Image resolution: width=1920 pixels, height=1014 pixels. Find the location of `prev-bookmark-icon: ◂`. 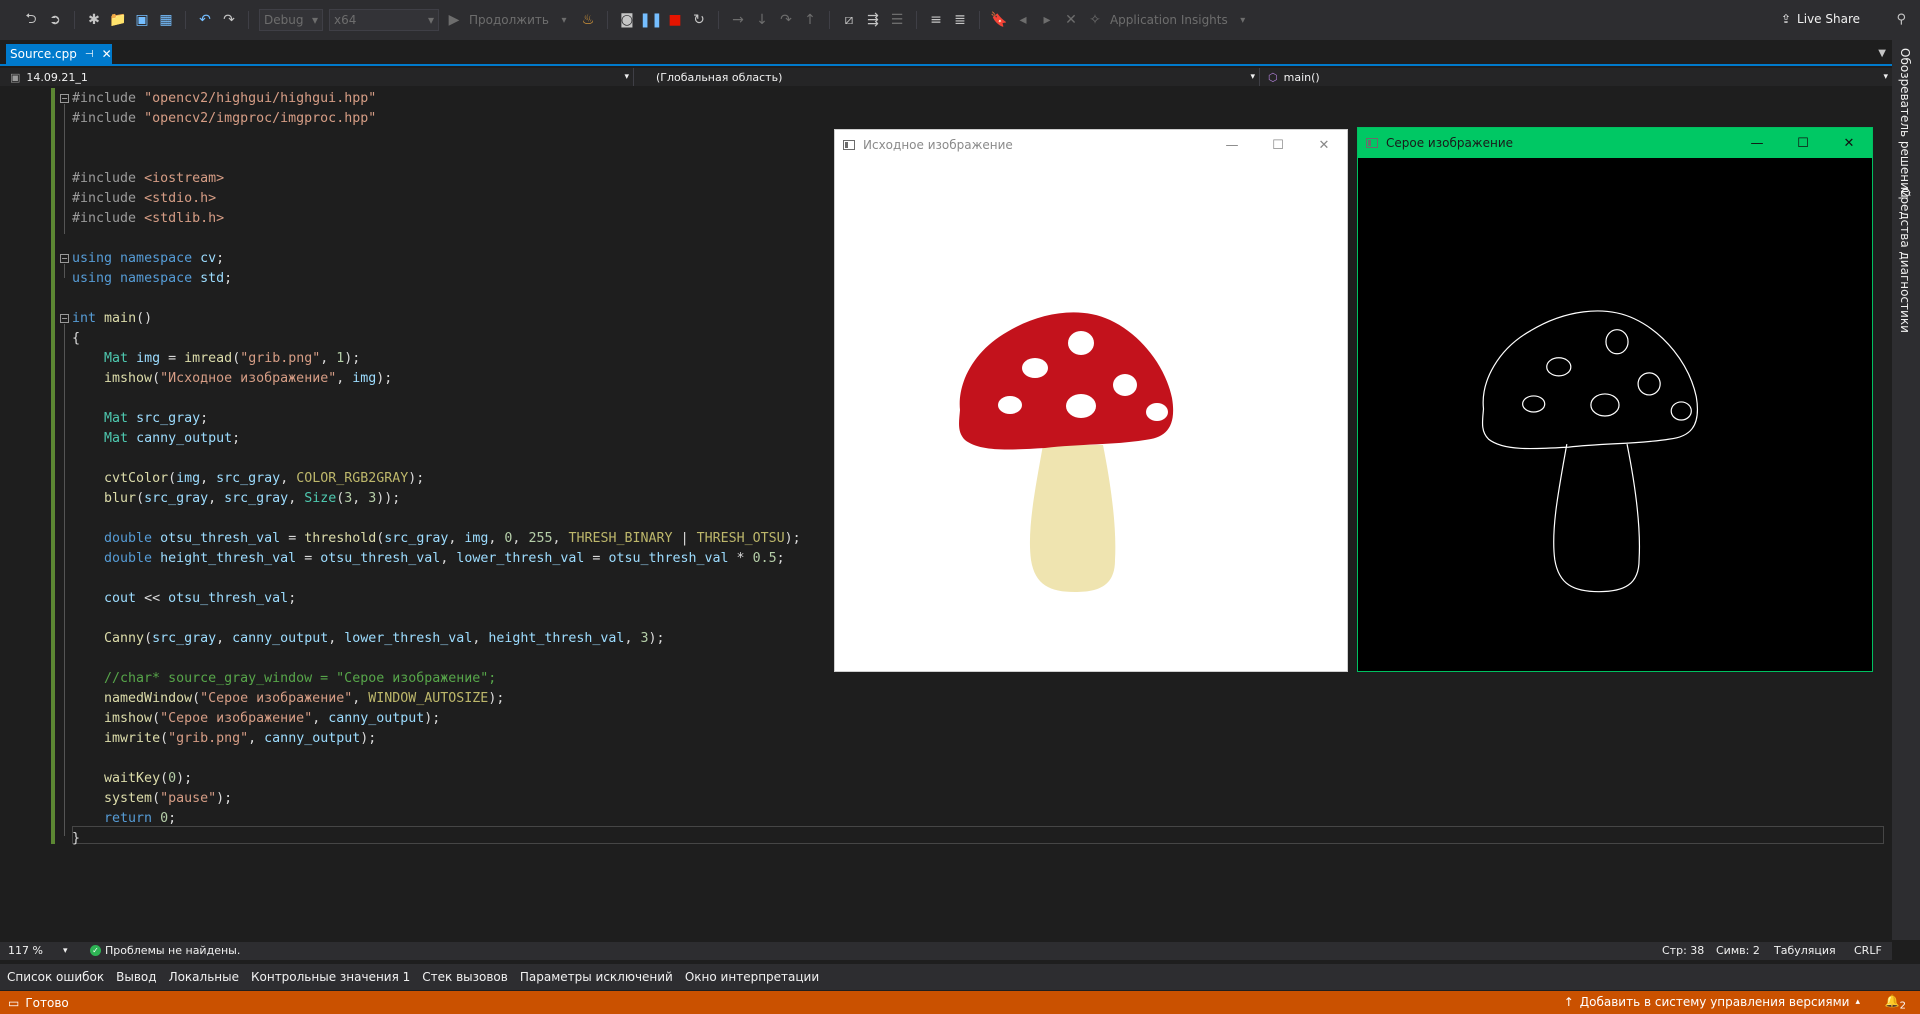

prev-bookmark-icon: ◂ is located at coordinates (1023, 20).